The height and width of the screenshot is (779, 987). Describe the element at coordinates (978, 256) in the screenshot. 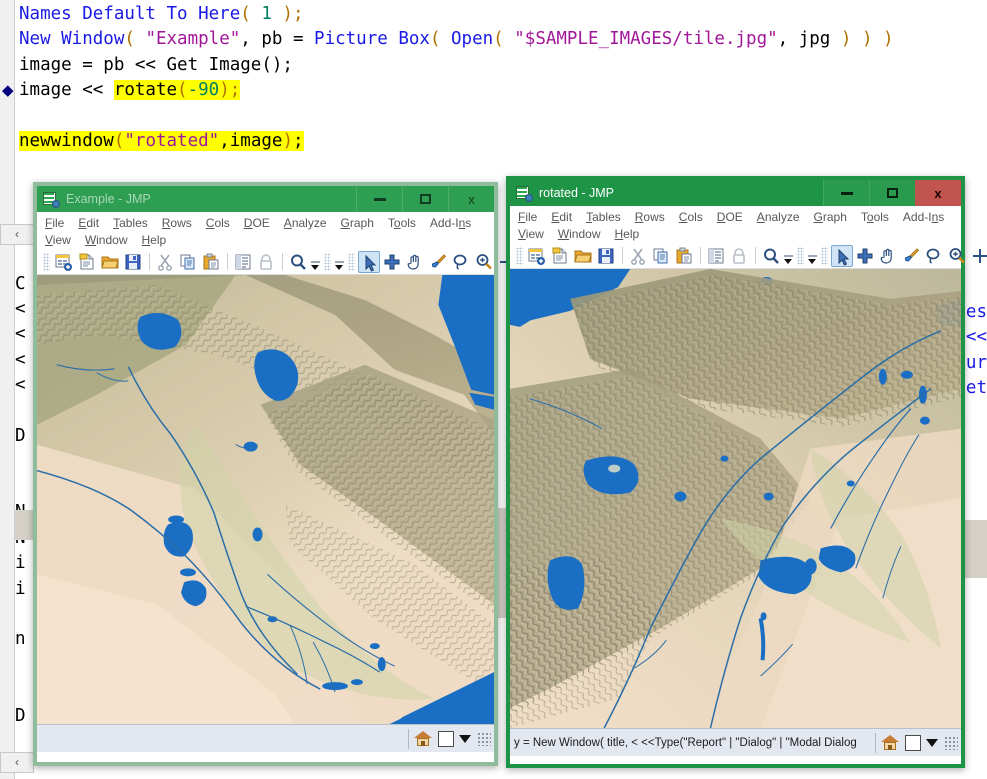

I see `annotate-icon` at that location.